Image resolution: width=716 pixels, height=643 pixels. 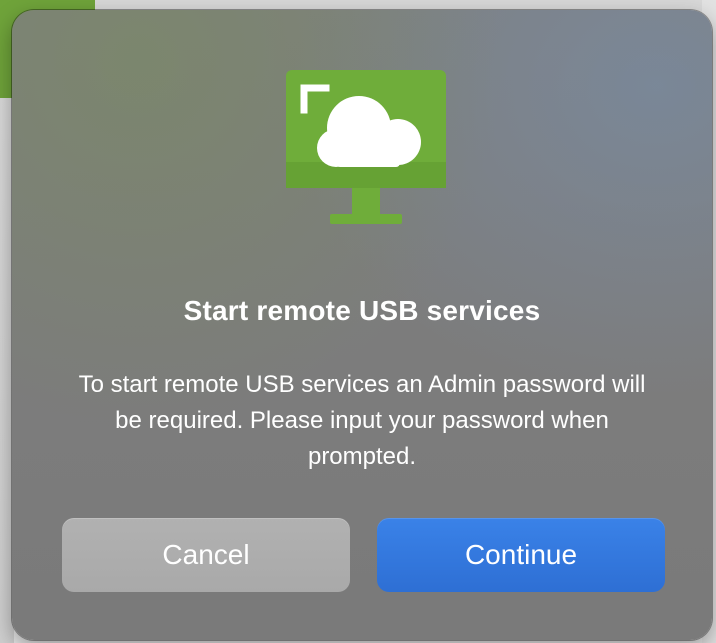 I want to click on continue-button: Continue, so click(x=521, y=555).